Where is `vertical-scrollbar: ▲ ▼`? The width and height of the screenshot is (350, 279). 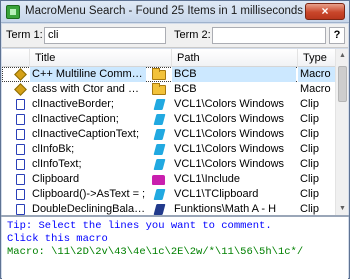 vertical-scrollbar: ▲ ▼ is located at coordinates (341, 132).